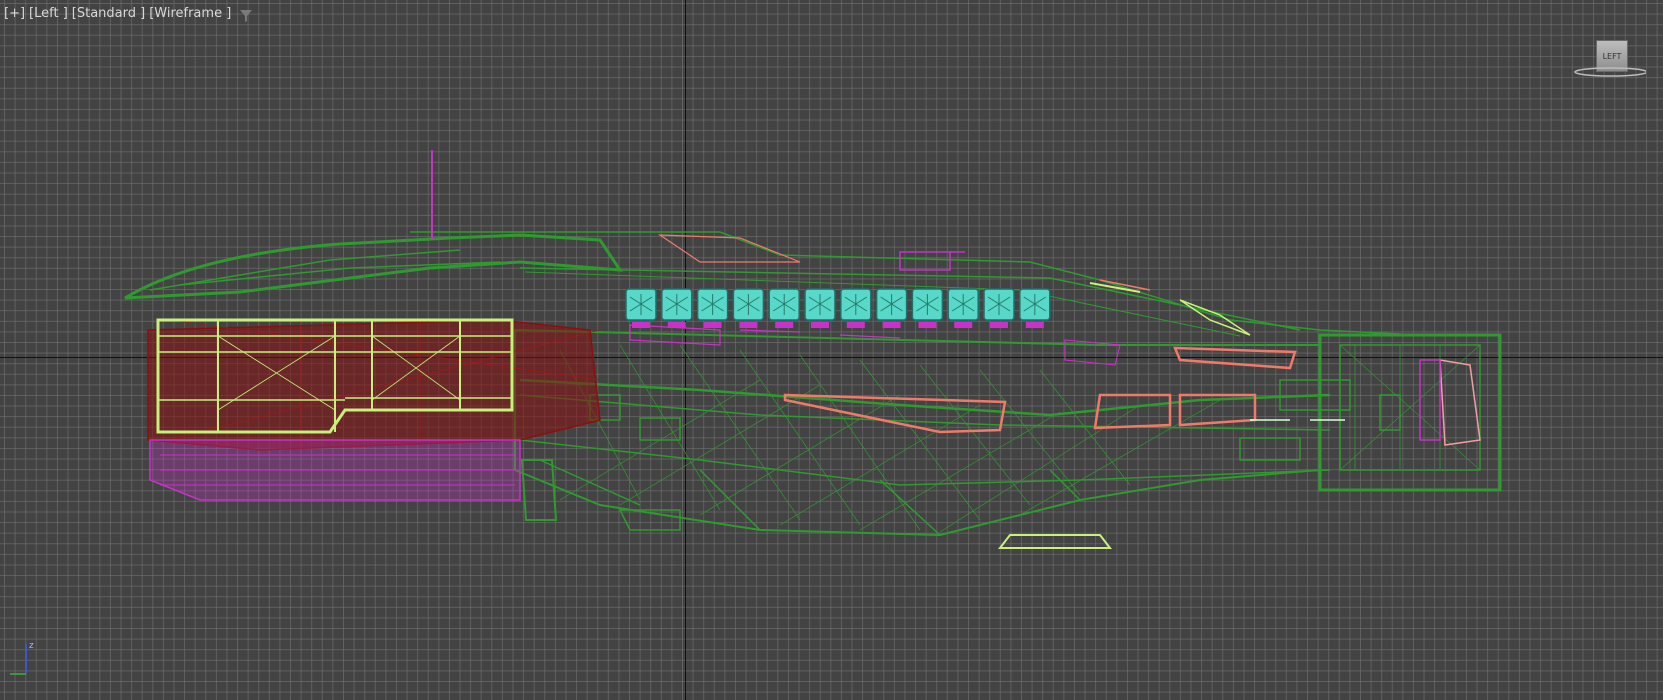 The width and height of the screenshot is (1663, 700). Describe the element at coordinates (108, 13) in the screenshot. I see `viewport-shading-standard-menu: [Standard ]` at that location.